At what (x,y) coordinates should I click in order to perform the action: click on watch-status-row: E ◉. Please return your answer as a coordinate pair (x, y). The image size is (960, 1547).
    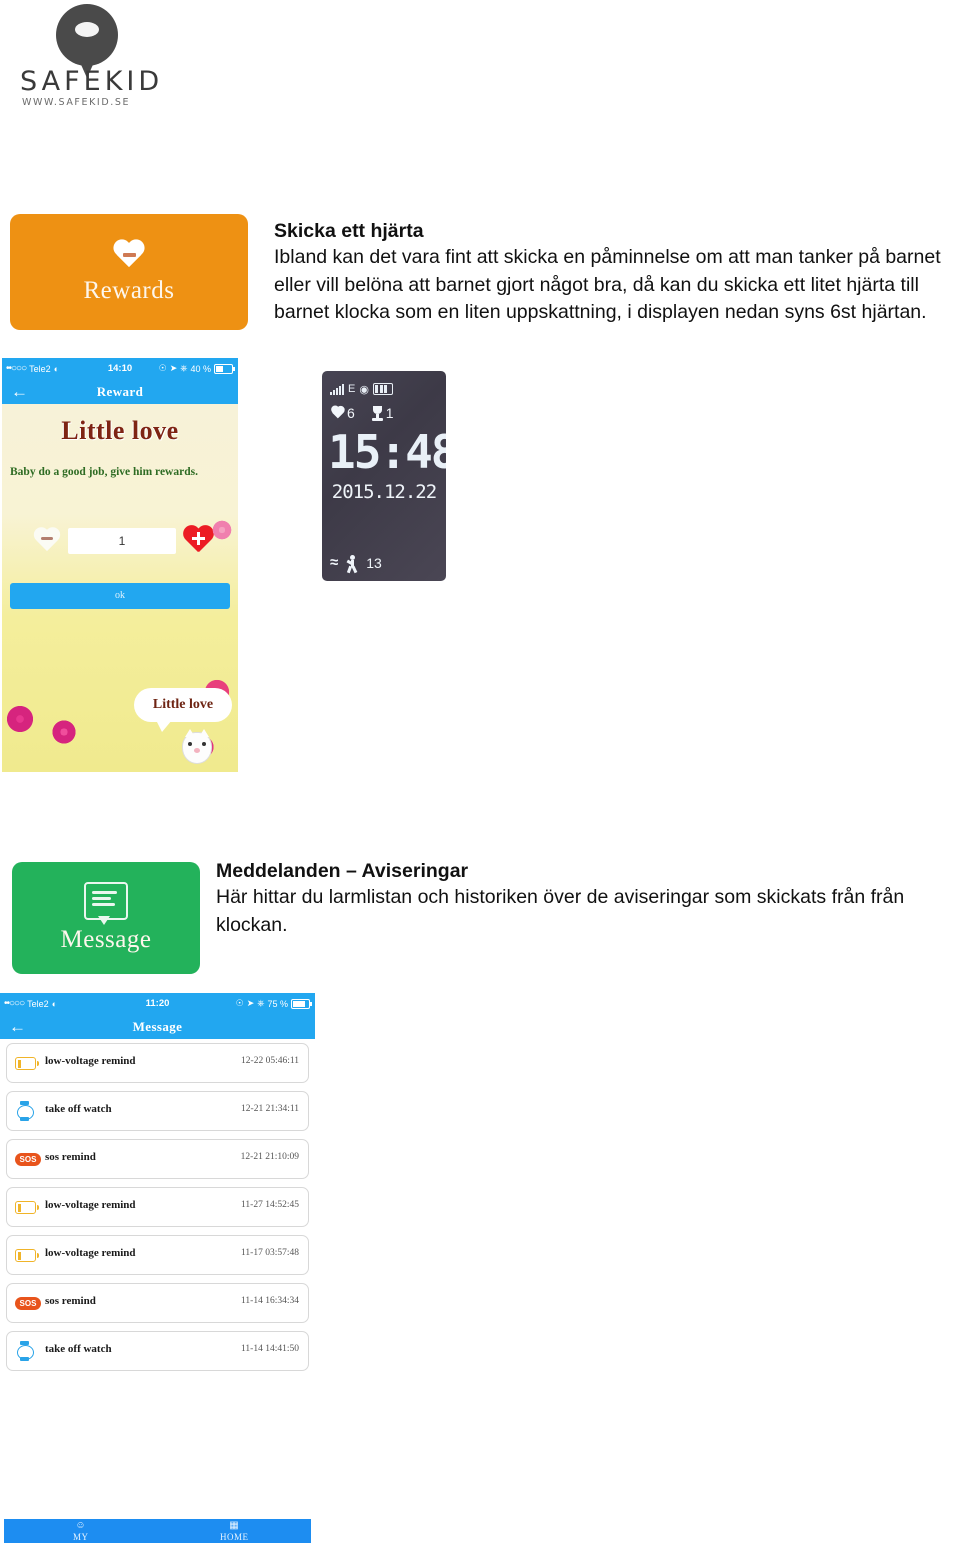
    Looking at the image, I should click on (384, 389).